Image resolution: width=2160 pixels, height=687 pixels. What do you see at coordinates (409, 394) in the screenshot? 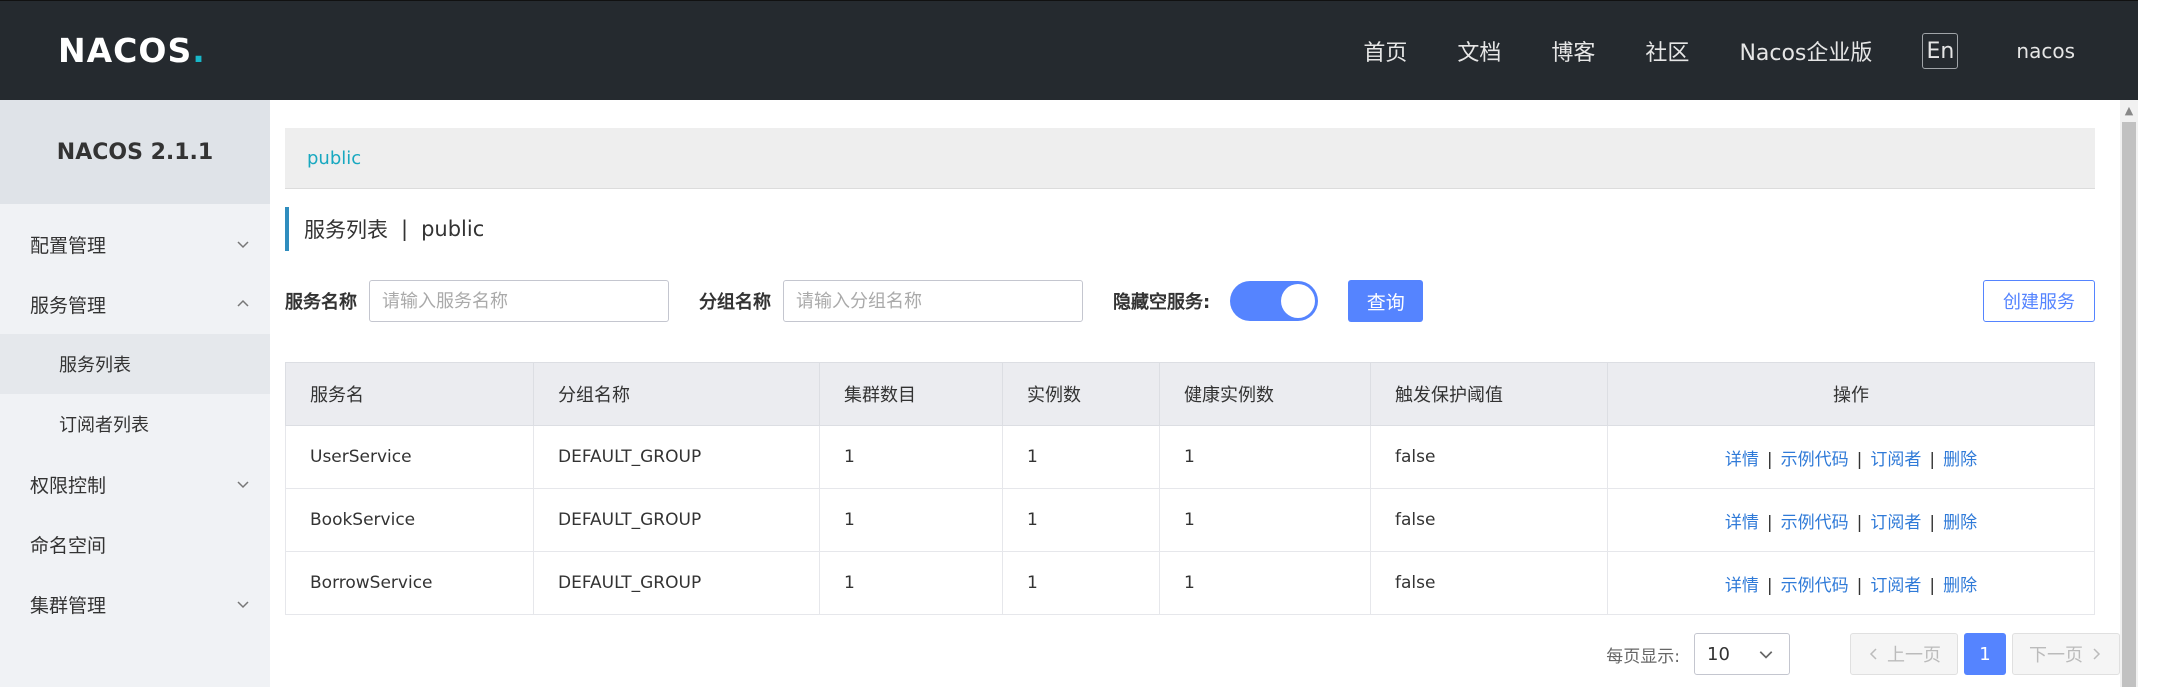
I see `col-service-name: 服务名` at bounding box center [409, 394].